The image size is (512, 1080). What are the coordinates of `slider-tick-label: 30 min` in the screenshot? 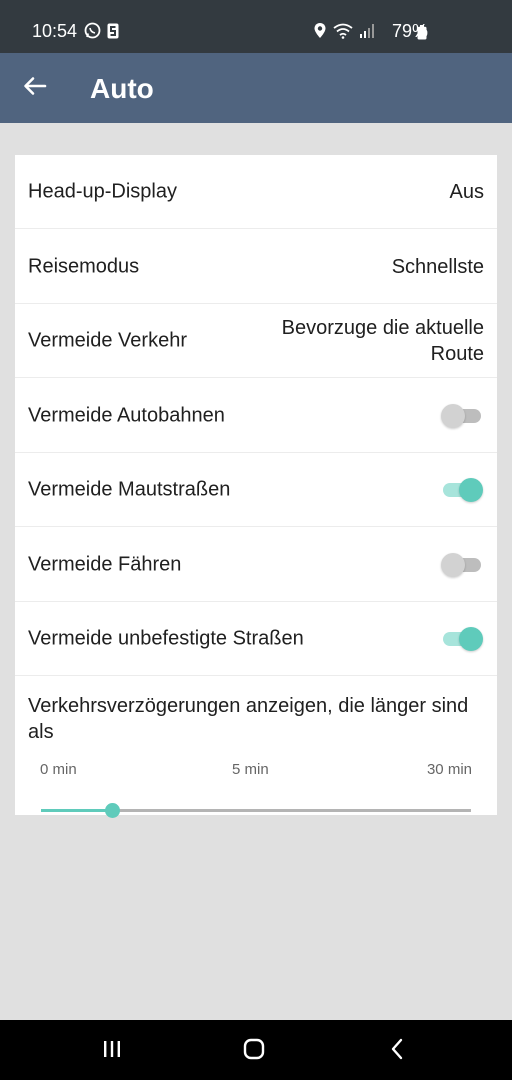 It's located at (449, 769).